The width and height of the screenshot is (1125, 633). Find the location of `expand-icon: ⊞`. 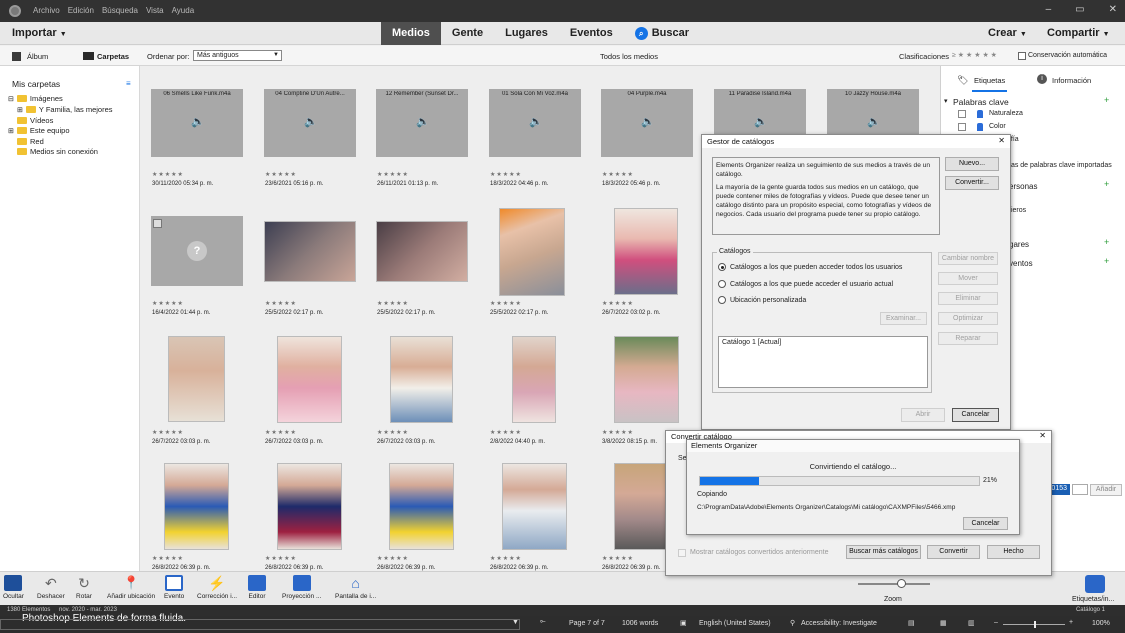

expand-icon: ⊞ is located at coordinates (11, 131).